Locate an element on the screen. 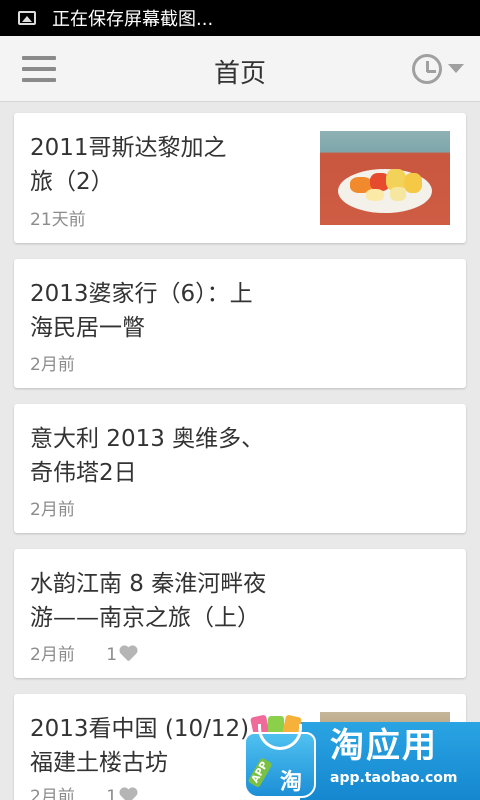  page-title: 首页 is located at coordinates (239, 74).